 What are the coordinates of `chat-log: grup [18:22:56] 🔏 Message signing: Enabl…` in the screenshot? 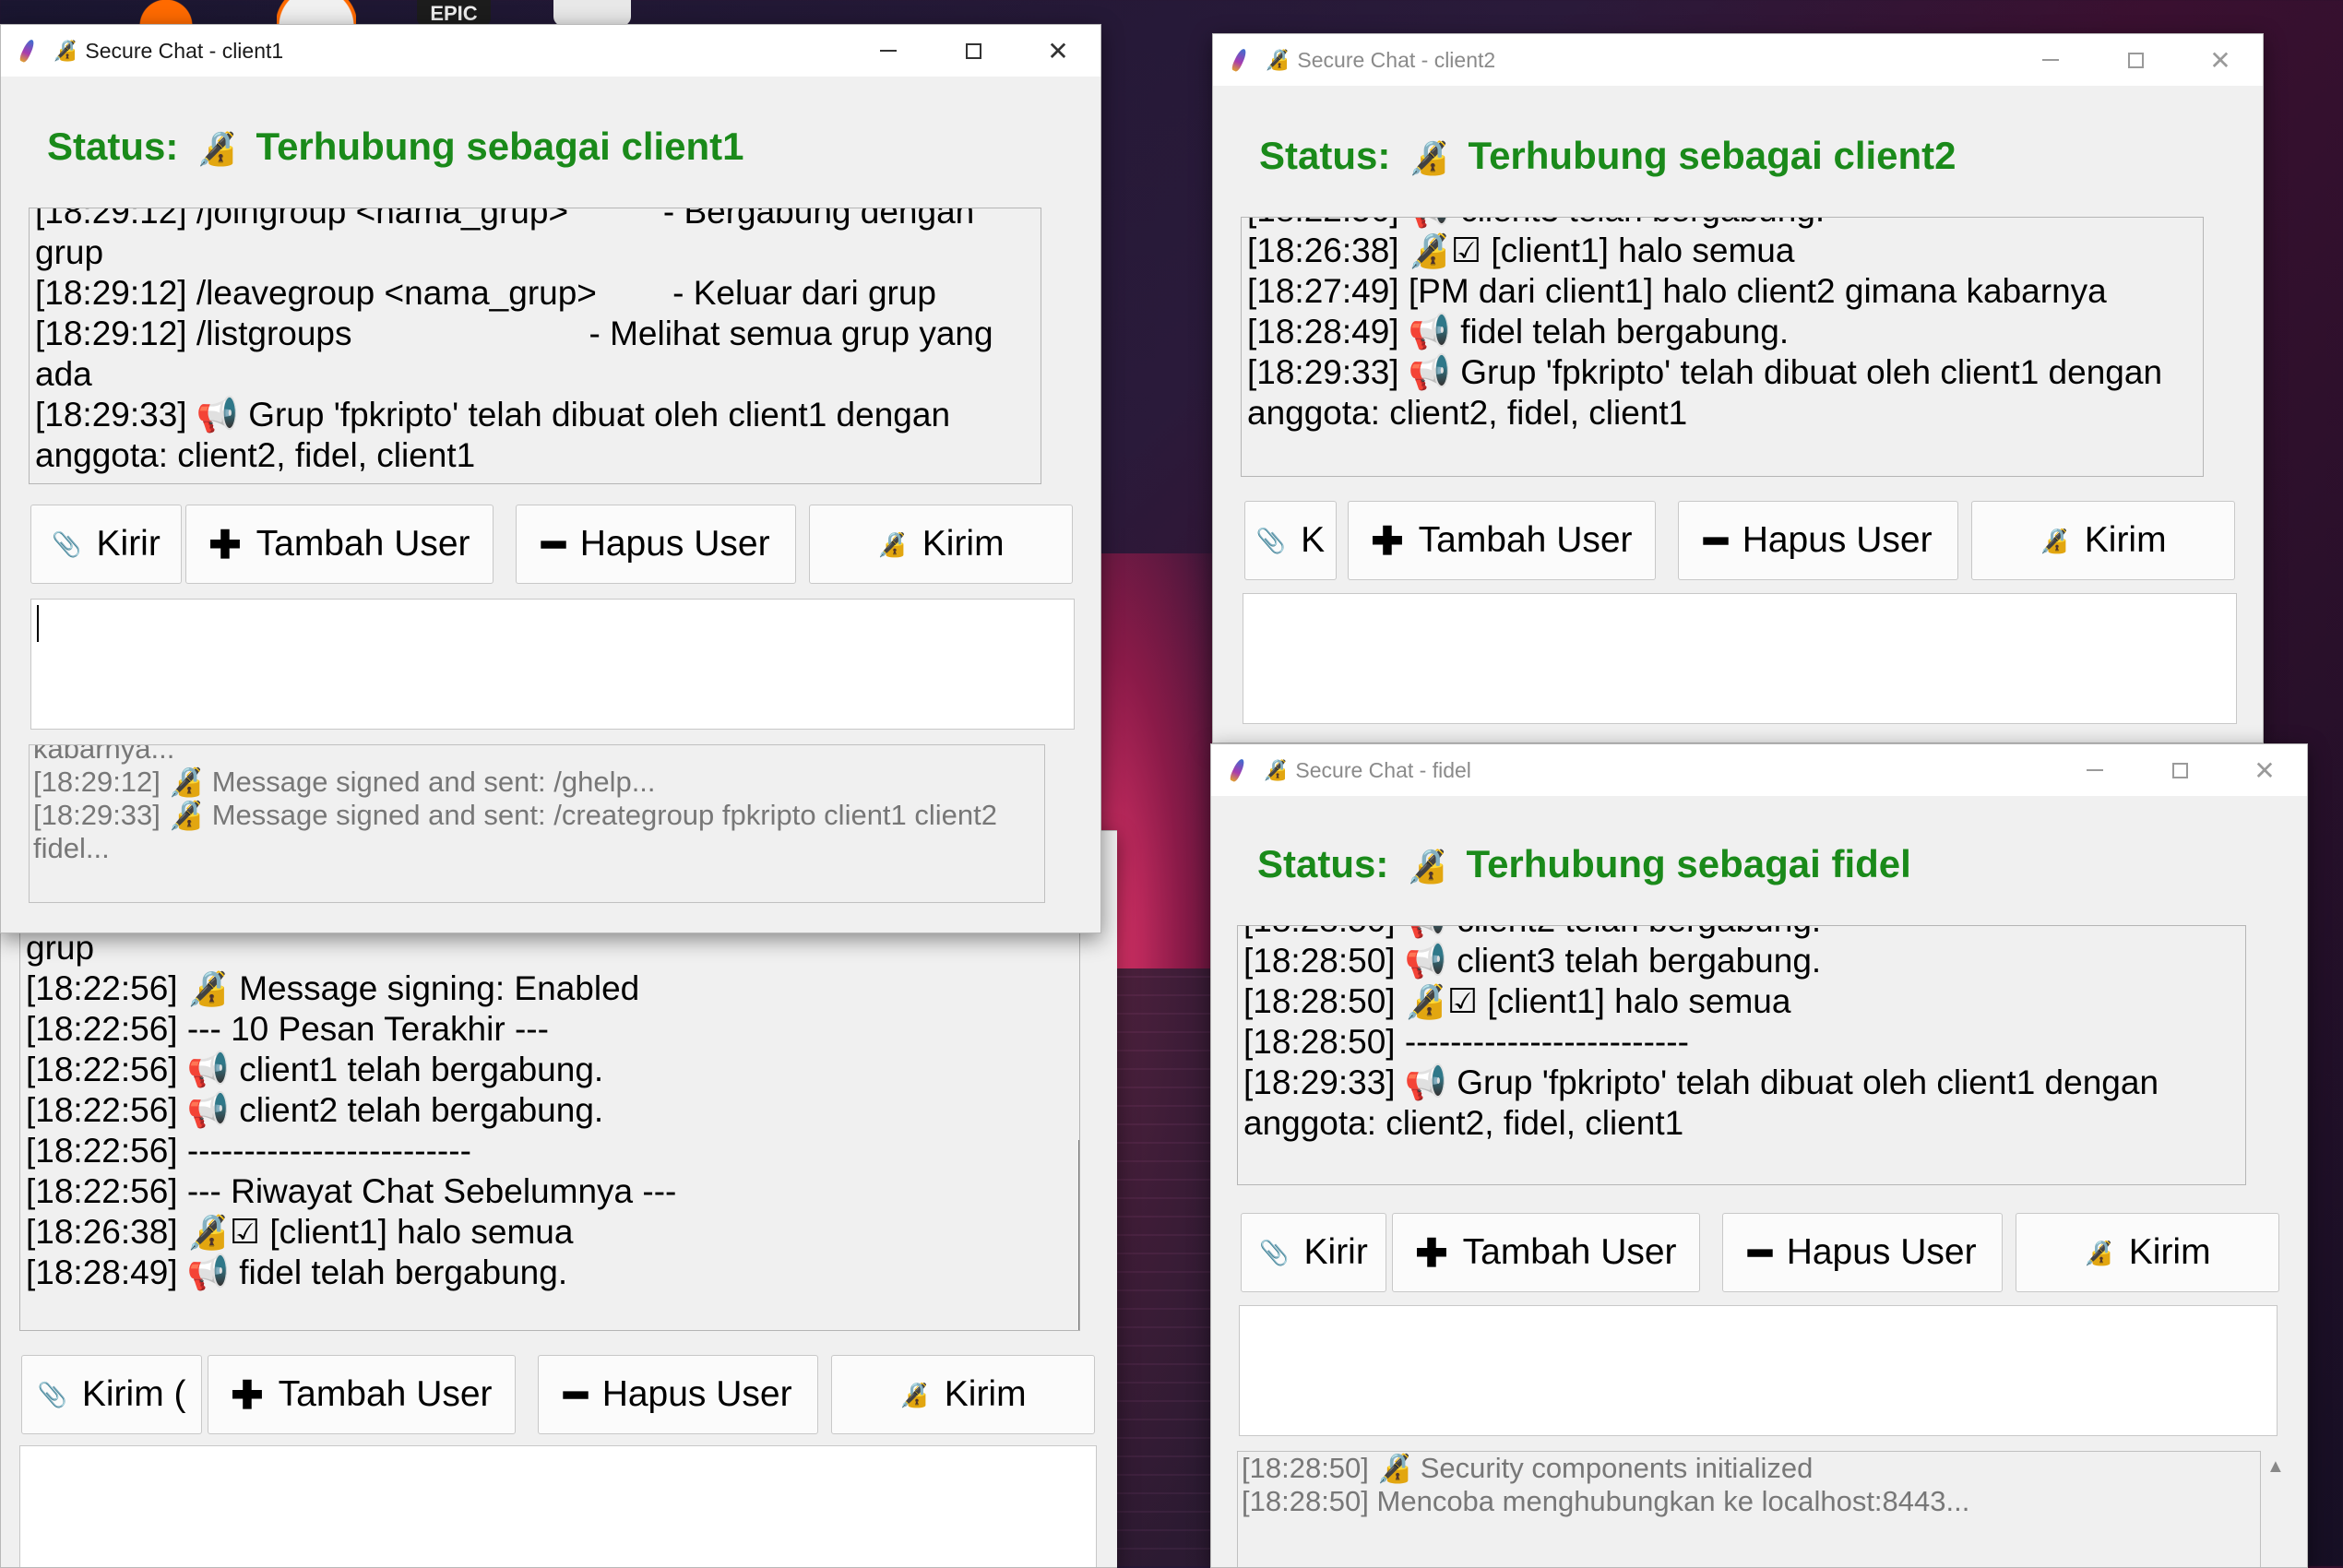 It's located at (550, 1129).